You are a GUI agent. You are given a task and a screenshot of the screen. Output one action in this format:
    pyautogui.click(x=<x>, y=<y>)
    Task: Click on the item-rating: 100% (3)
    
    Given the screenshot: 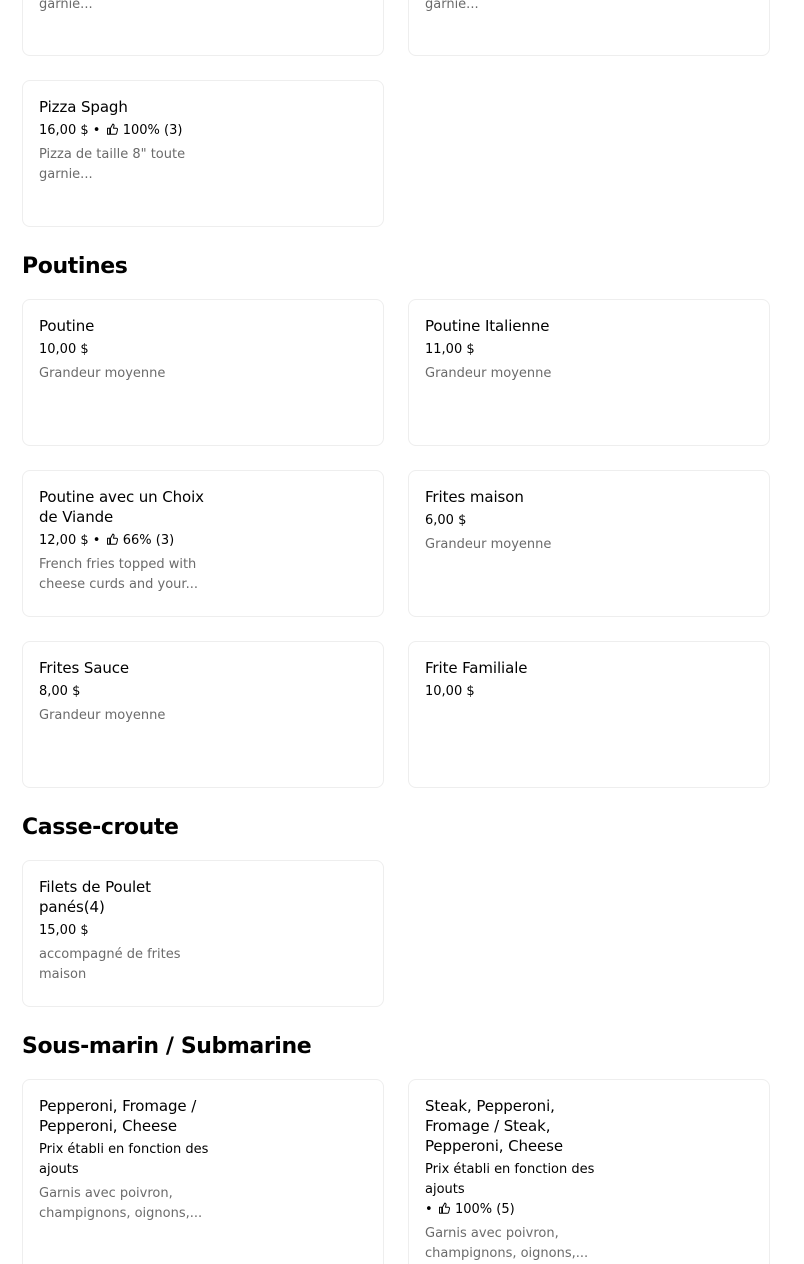 What is the action you would take?
    pyautogui.click(x=152, y=130)
    